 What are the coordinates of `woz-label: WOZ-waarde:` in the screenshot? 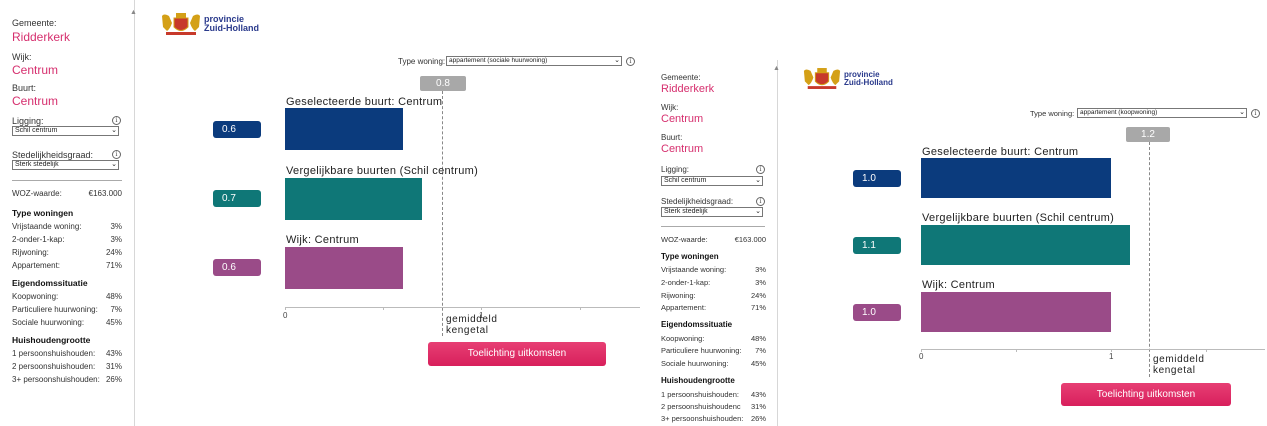 It's located at (684, 239).